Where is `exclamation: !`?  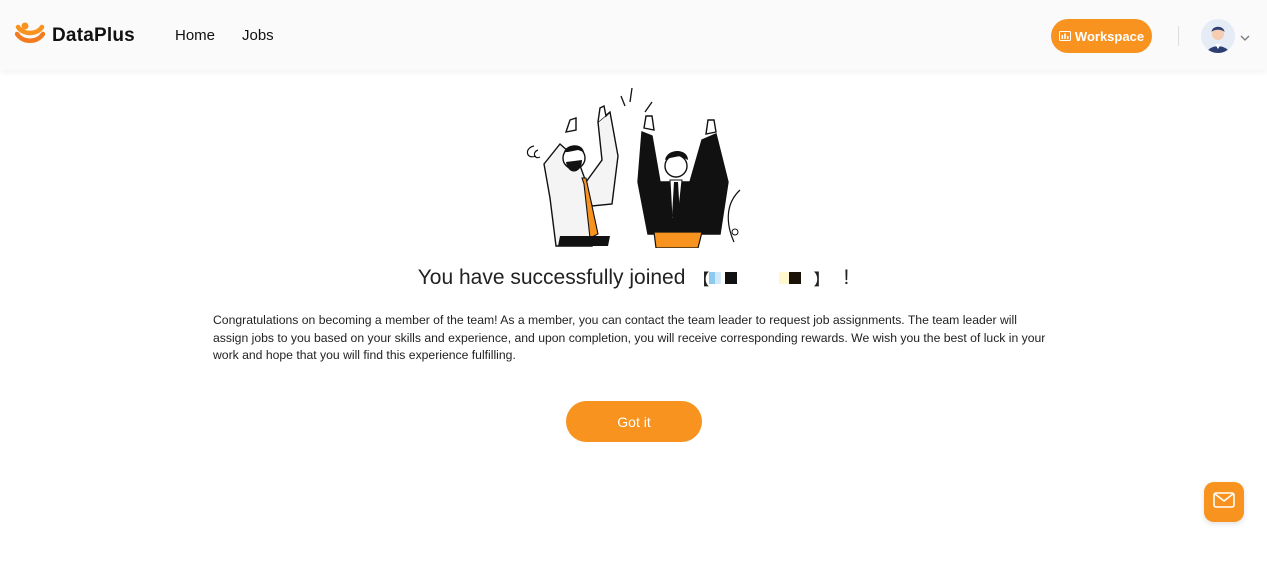 exclamation: ! is located at coordinates (846, 277).